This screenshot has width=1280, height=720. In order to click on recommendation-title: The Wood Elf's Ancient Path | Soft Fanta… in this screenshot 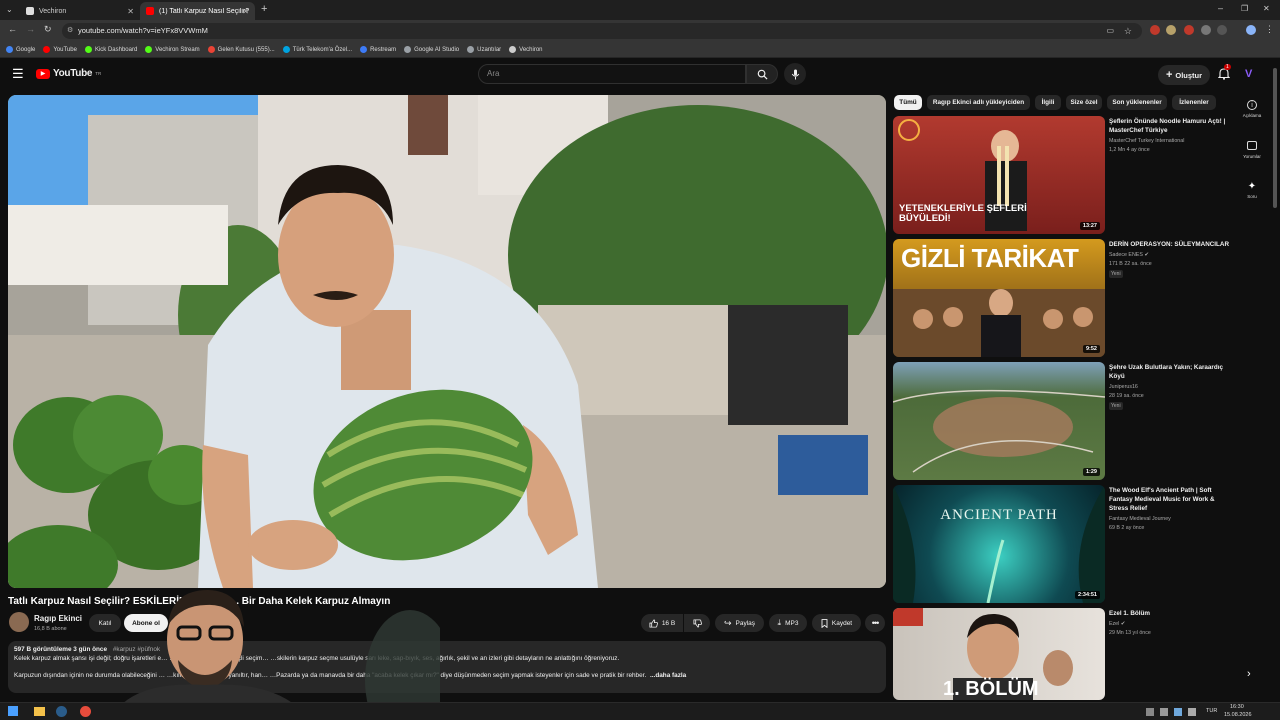, I will do `click(1170, 499)`.